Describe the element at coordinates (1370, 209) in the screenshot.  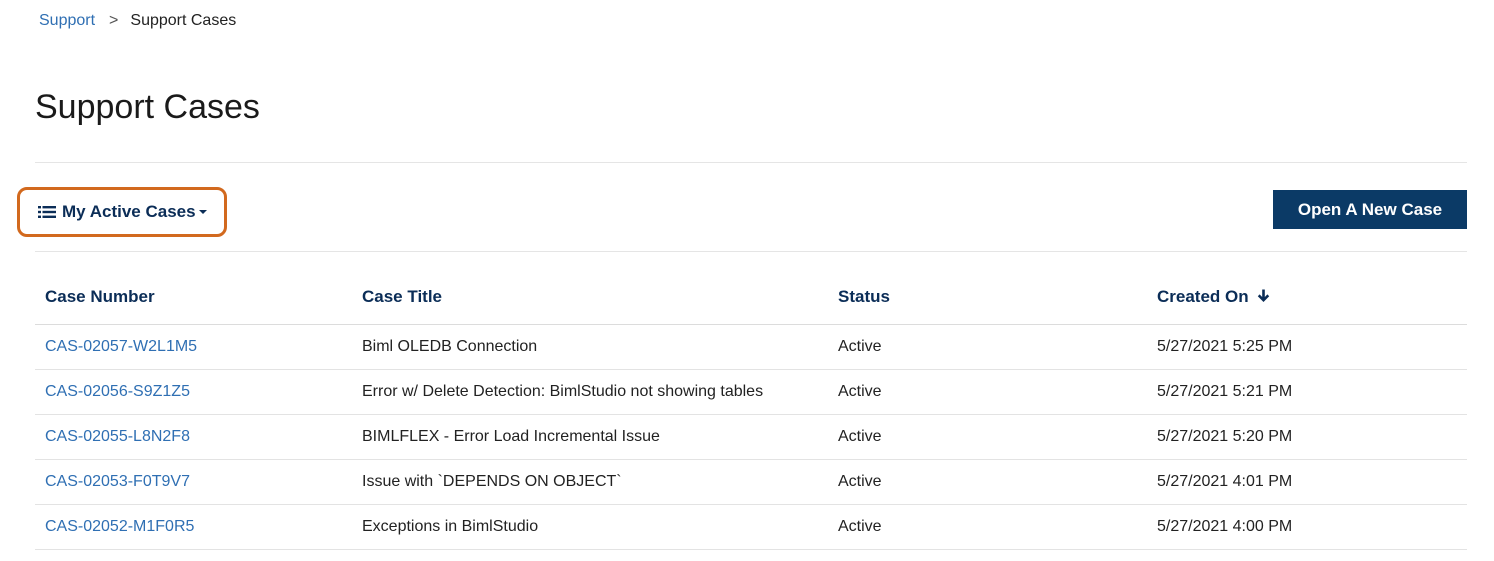
I see `open-new-case-button: Open A New Case` at that location.